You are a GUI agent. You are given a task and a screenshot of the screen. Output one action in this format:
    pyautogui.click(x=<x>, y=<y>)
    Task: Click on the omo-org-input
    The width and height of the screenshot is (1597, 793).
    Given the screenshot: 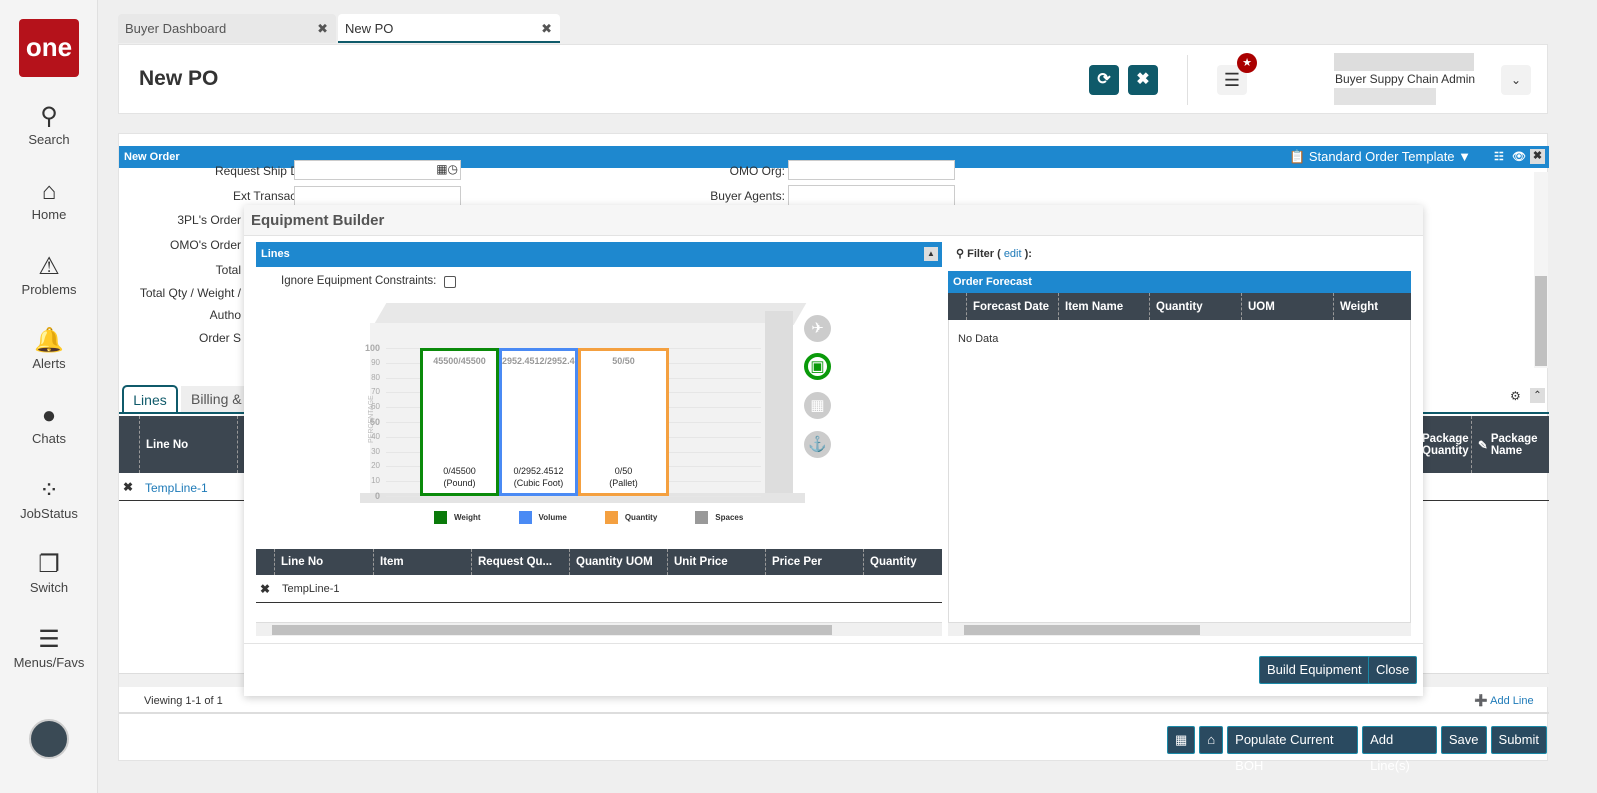 What is the action you would take?
    pyautogui.click(x=871, y=170)
    